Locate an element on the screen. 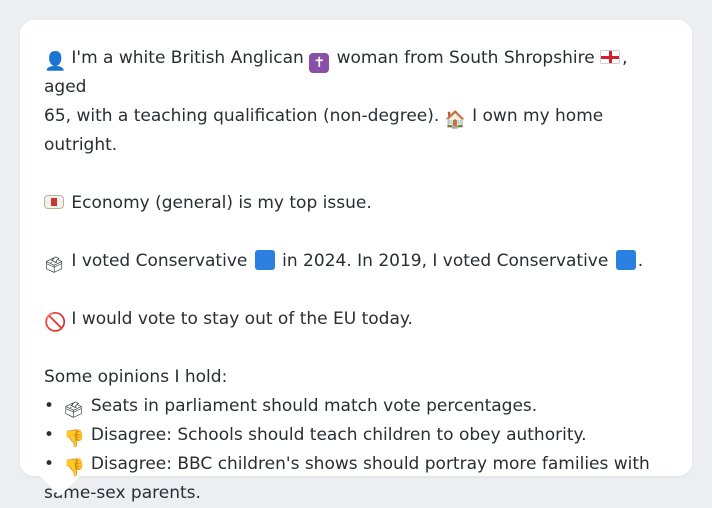  top-issue: Economy (general) is my top issue. is located at coordinates (356, 203).